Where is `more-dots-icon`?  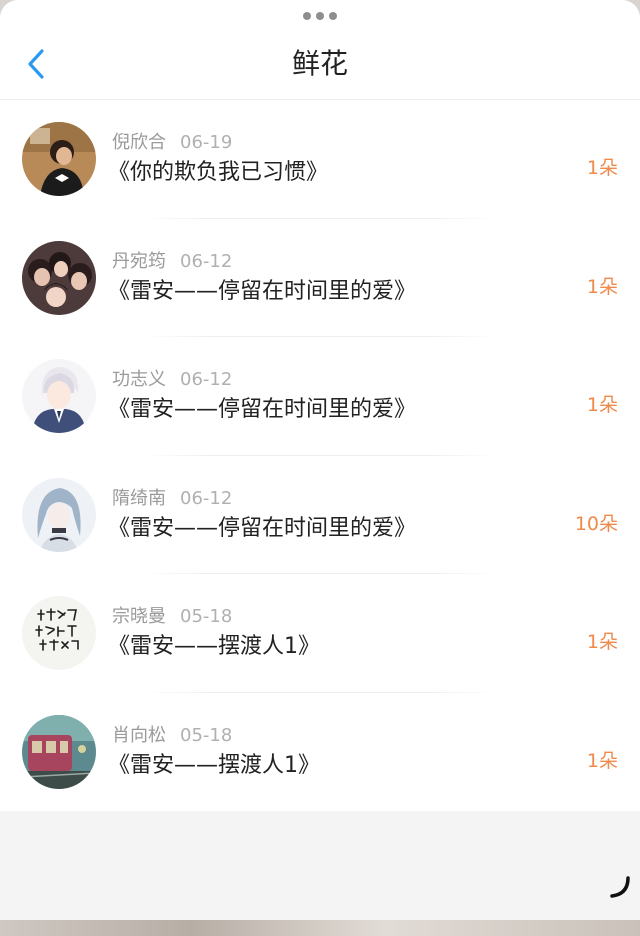
more-dots-icon is located at coordinates (320, 17).